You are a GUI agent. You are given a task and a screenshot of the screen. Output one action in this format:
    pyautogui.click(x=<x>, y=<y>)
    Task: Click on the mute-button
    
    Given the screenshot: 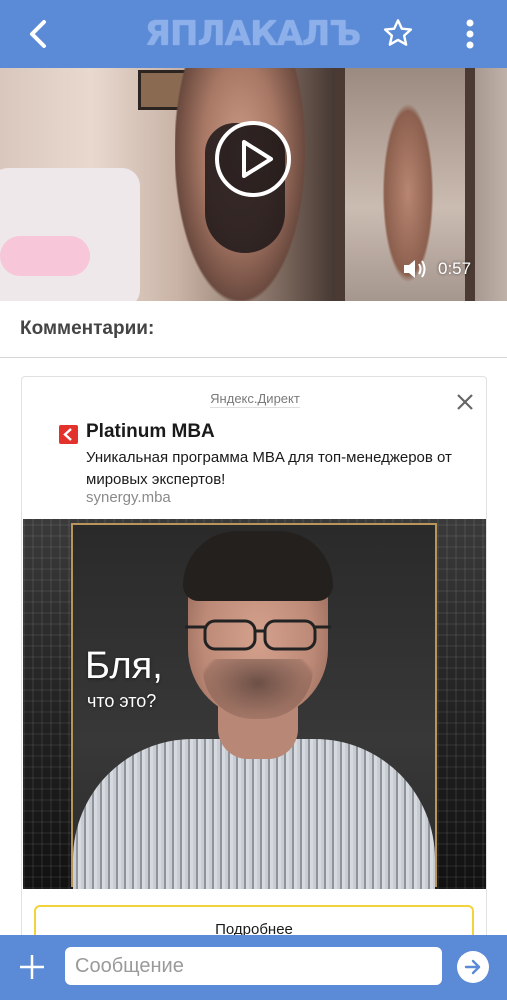 What is the action you would take?
    pyautogui.click(x=415, y=269)
    